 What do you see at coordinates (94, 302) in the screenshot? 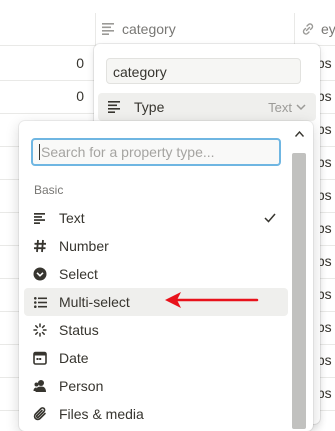
I see `type-option-label: Multi-select` at bounding box center [94, 302].